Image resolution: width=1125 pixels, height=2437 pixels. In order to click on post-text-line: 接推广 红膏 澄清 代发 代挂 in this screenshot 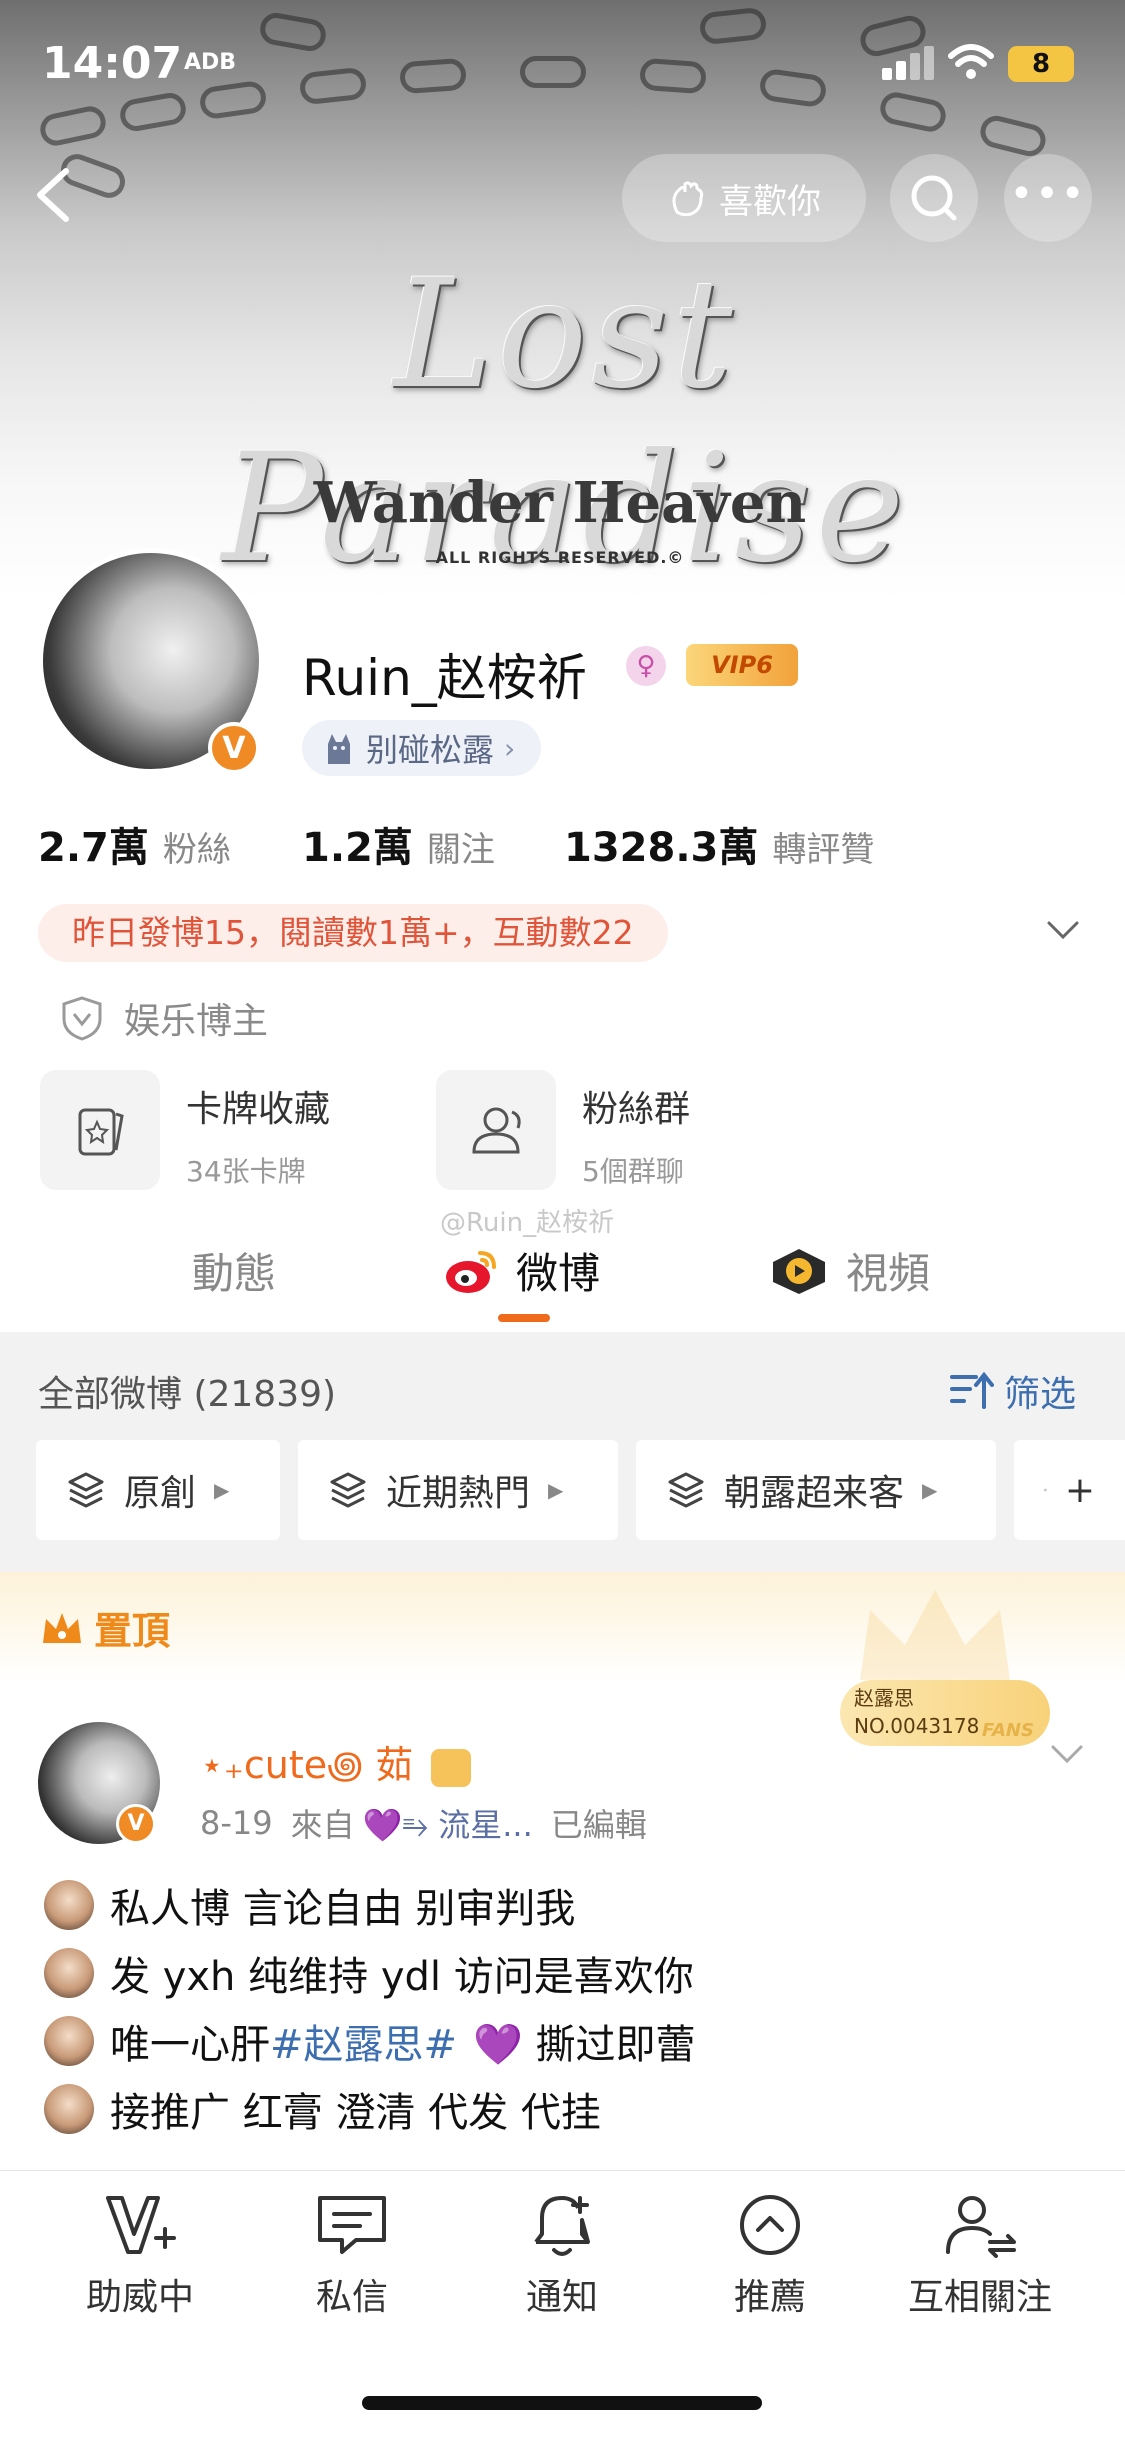, I will do `click(322, 2109)`.